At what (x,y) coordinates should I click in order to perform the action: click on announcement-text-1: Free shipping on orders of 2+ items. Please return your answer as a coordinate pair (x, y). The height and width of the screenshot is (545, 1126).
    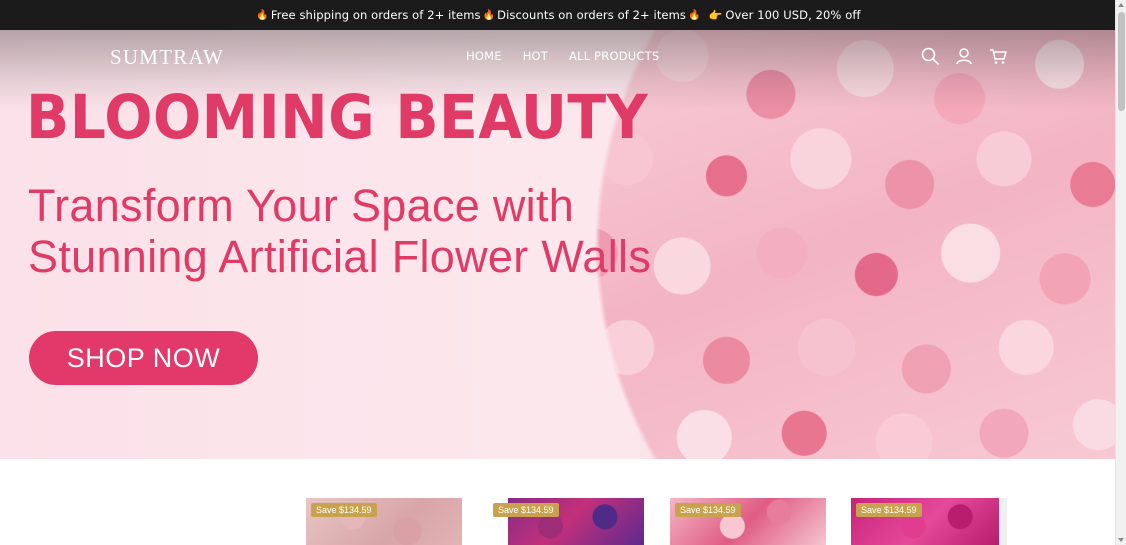
    Looking at the image, I should click on (375, 15).